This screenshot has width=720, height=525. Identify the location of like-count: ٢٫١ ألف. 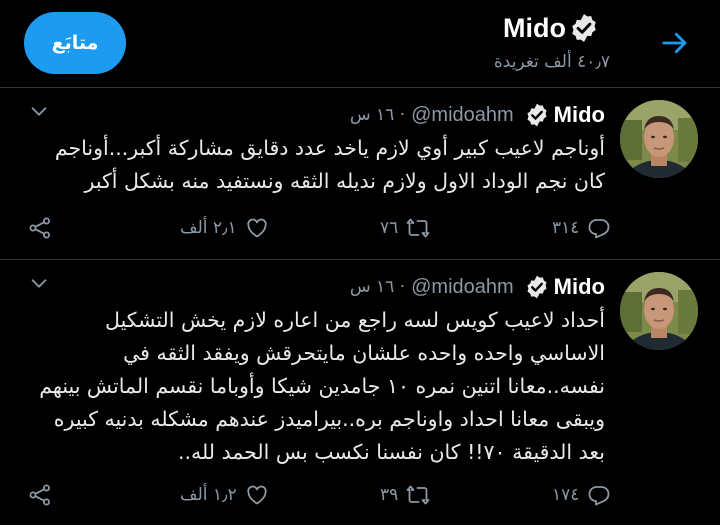
(208, 228).